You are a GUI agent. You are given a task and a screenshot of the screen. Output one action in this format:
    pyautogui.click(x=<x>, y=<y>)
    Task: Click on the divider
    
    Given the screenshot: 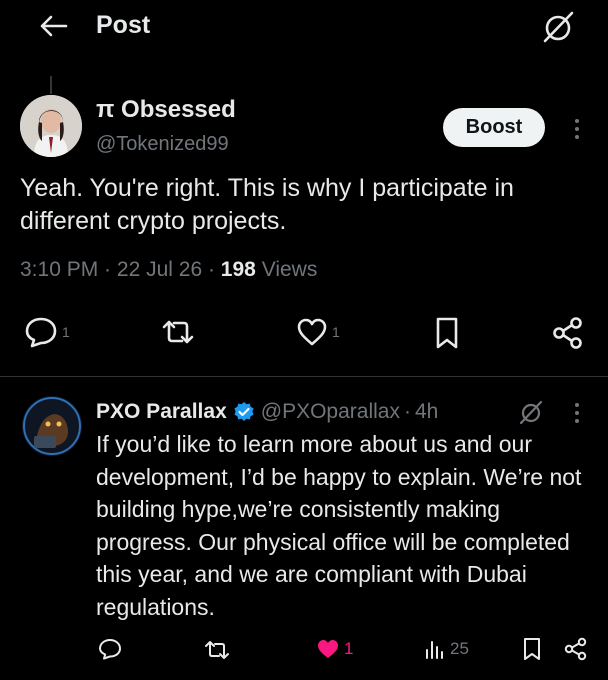 What is the action you would take?
    pyautogui.click(x=304, y=376)
    